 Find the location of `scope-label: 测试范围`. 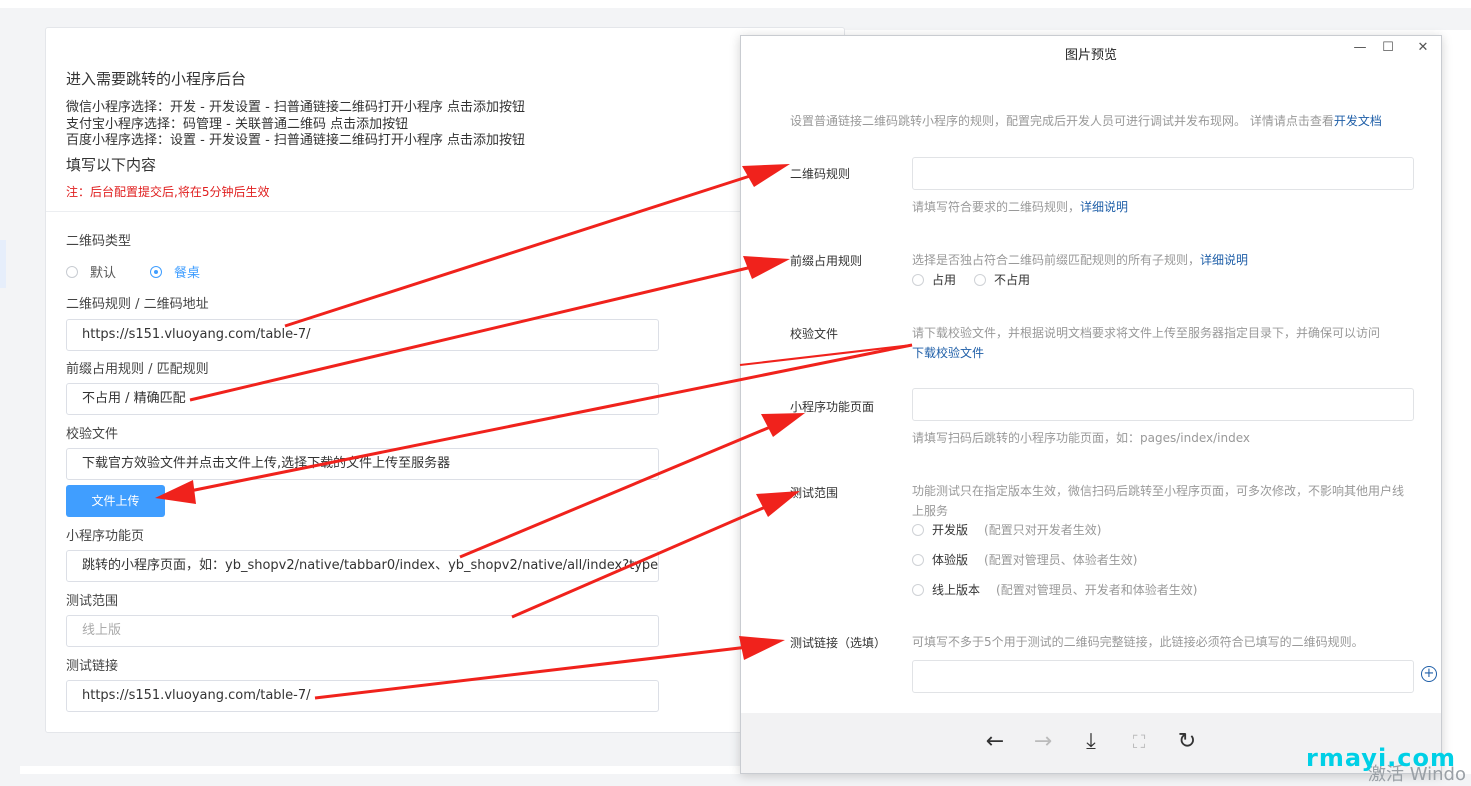

scope-label: 测试范围 is located at coordinates (92, 601).